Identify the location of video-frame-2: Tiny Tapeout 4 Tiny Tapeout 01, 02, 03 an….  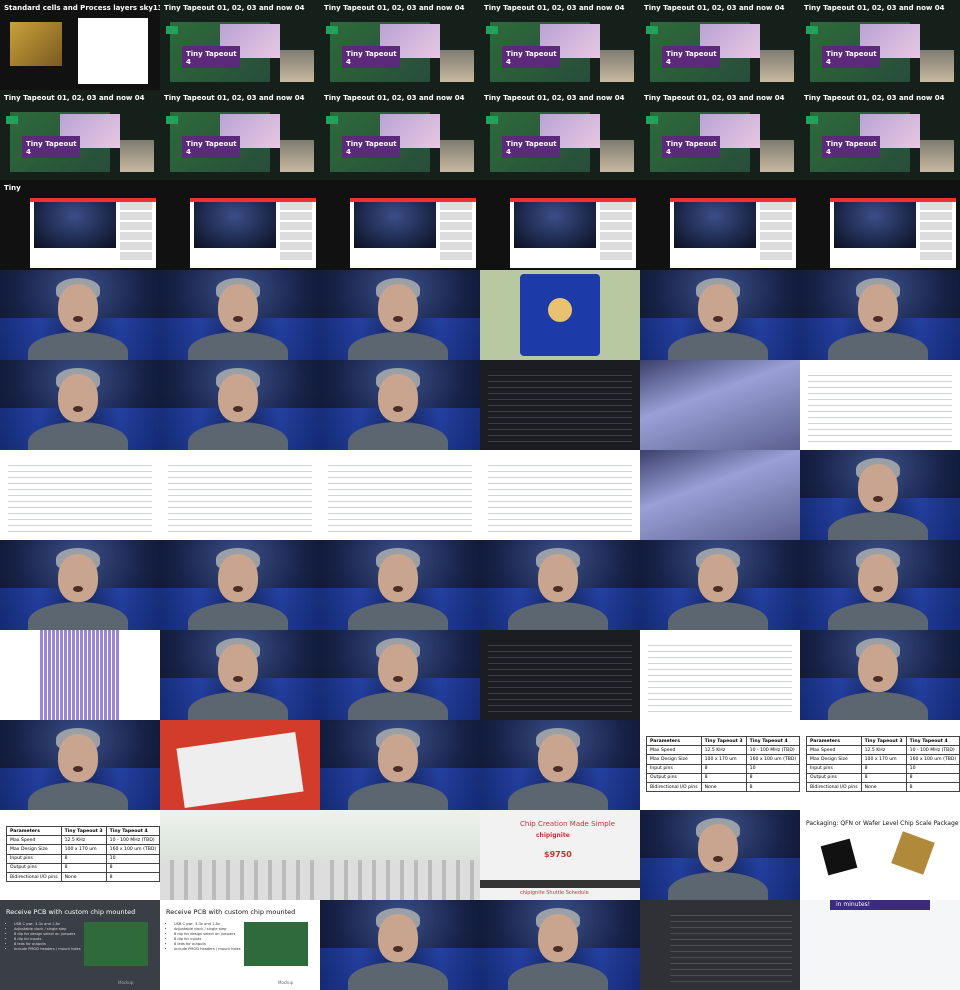
(400, 45).